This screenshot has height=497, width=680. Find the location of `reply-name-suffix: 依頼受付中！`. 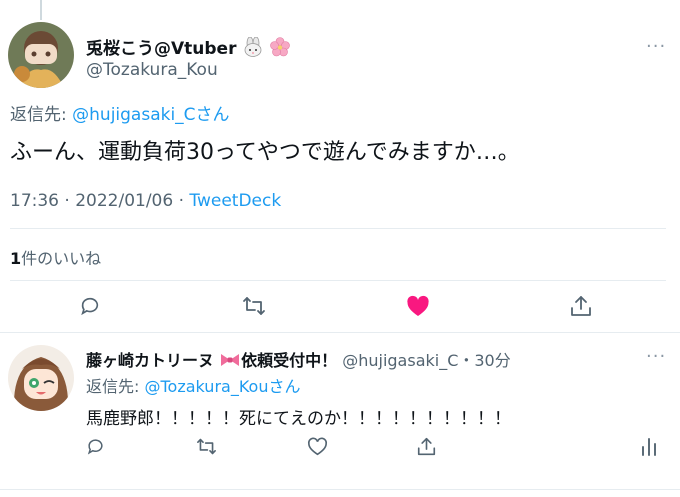

reply-name-suffix: 依頼受付中！ is located at coordinates (289, 360).